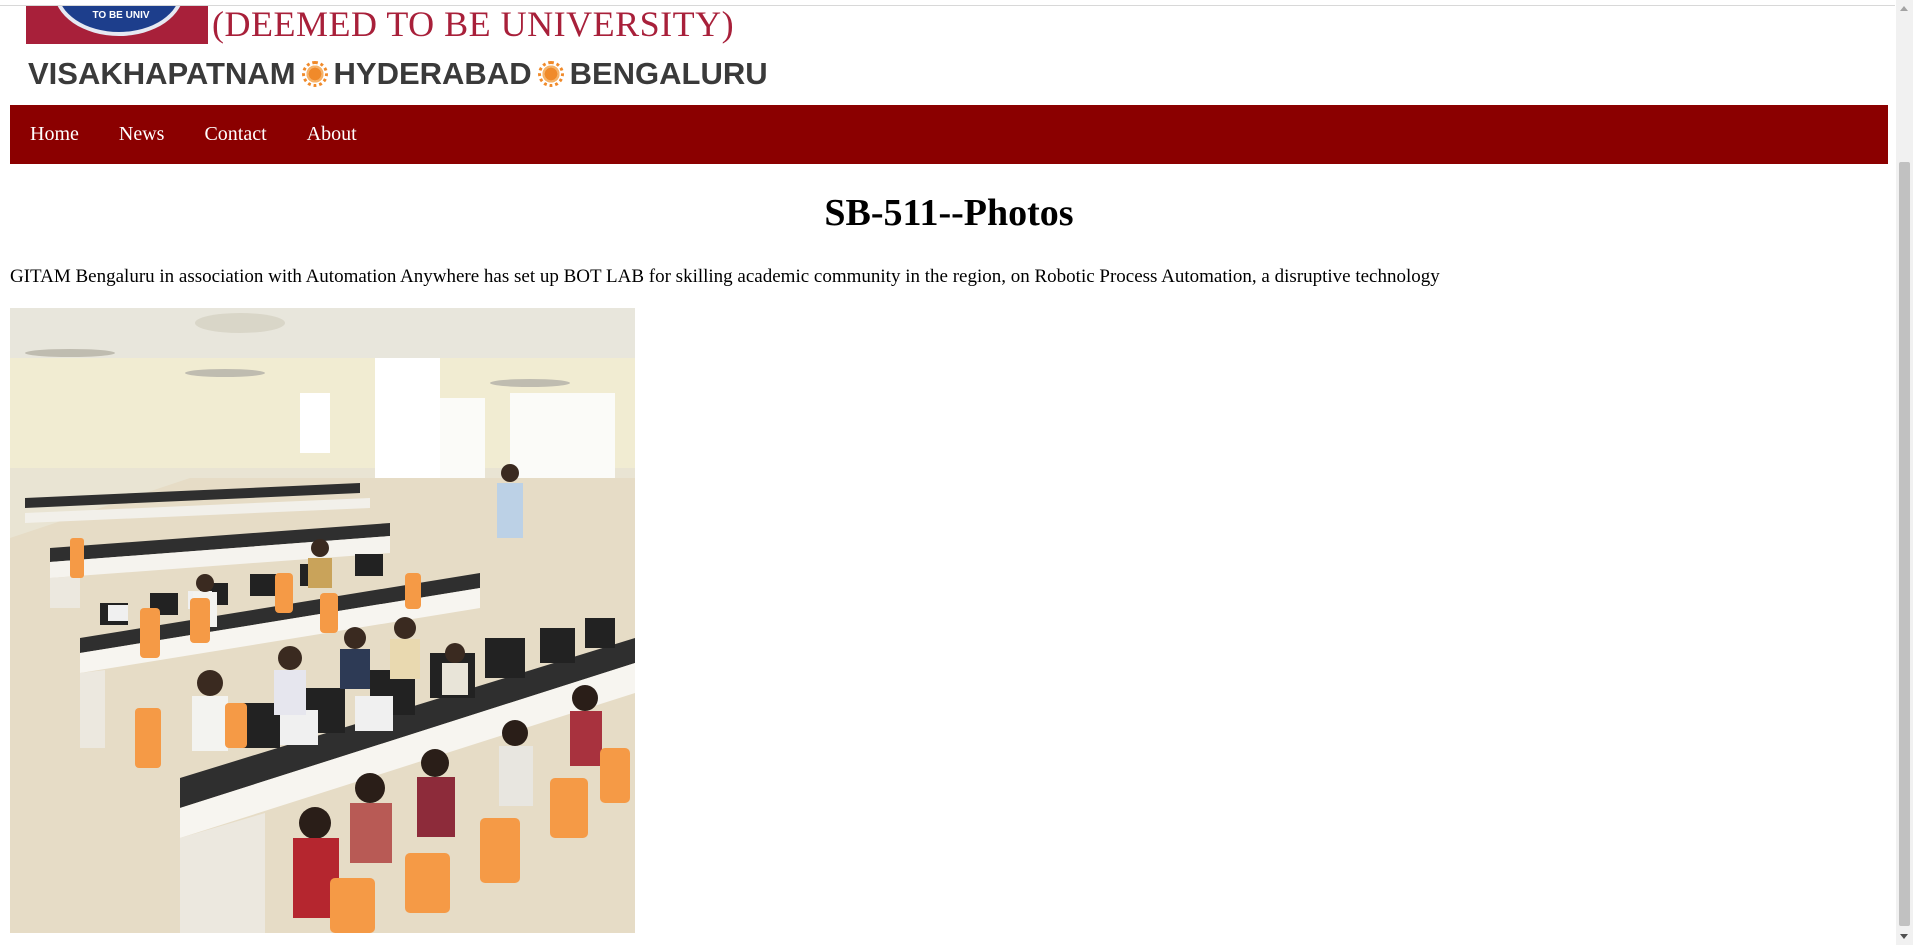  Describe the element at coordinates (1904, 544) in the screenshot. I see `scrollbar-thumb` at that location.